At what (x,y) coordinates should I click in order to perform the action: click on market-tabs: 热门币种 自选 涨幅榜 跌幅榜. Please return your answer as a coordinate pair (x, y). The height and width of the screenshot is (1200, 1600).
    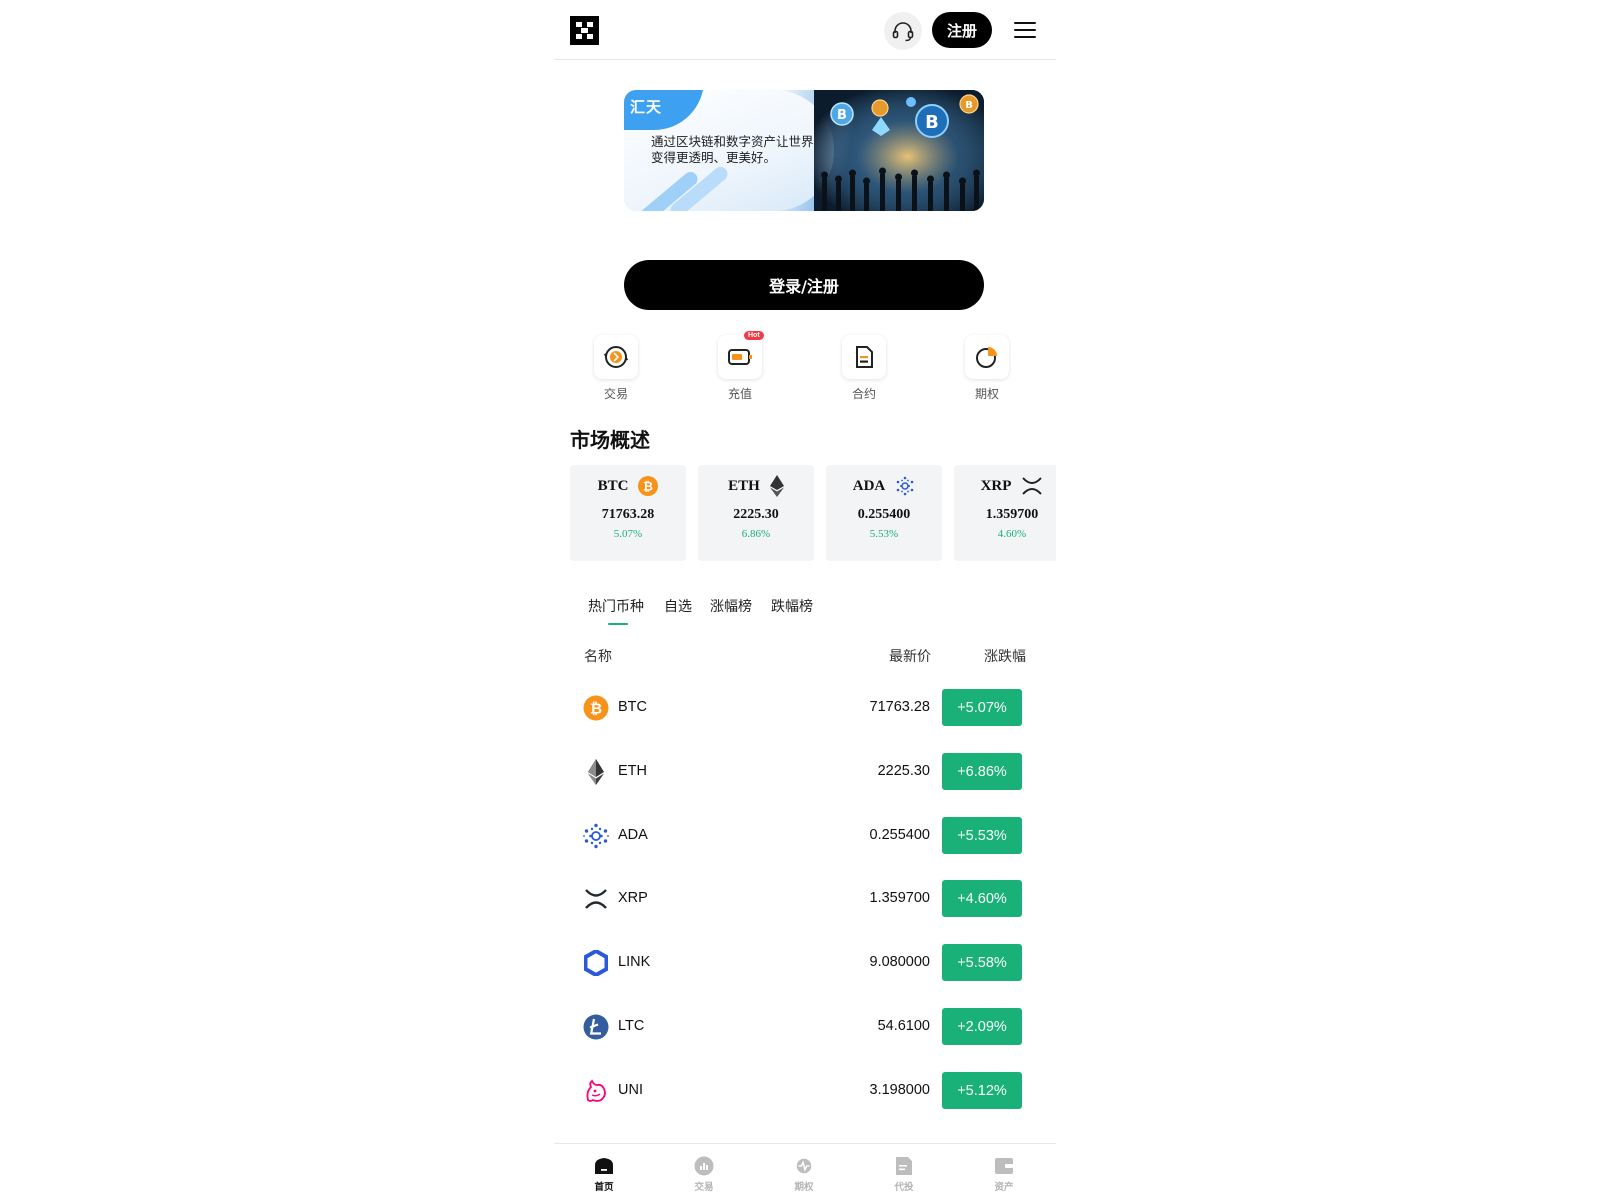
    Looking at the image, I should click on (808, 611).